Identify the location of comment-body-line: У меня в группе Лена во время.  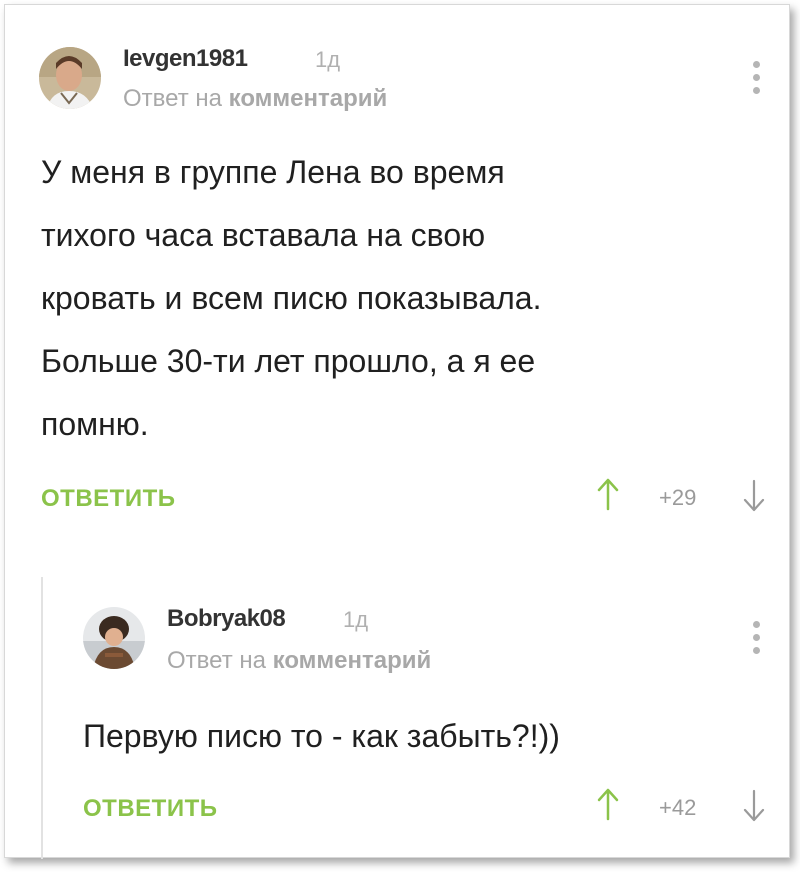
(273, 172).